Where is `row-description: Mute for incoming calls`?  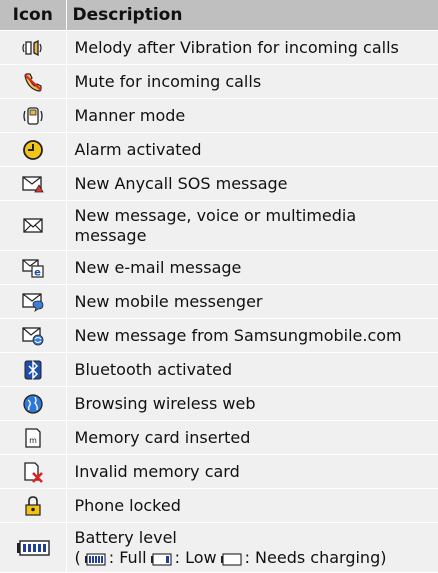 row-description: Mute for incoming calls is located at coordinates (252, 81).